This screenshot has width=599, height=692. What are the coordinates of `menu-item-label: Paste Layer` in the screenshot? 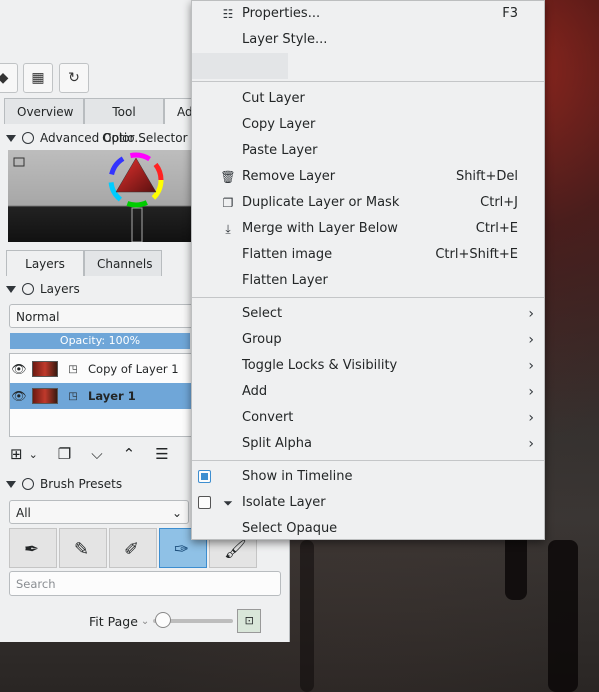 It's located at (280, 150).